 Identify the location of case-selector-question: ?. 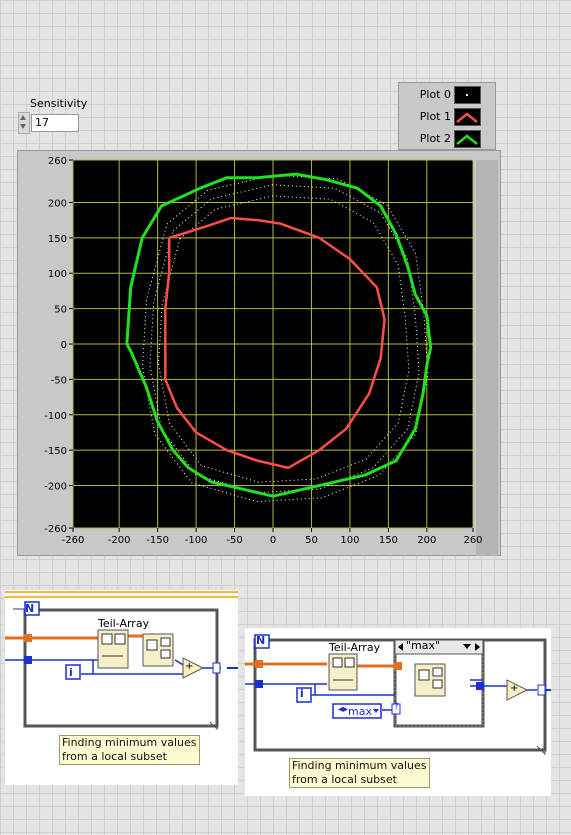
(396, 707).